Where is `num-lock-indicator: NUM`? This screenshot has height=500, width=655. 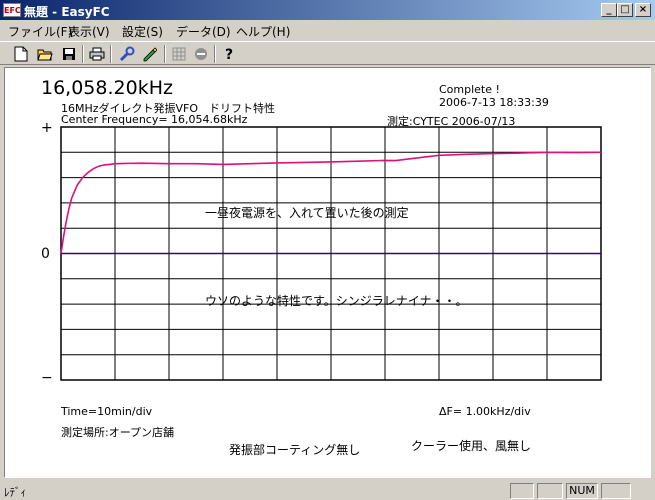 num-lock-indicator: NUM is located at coordinates (582, 491).